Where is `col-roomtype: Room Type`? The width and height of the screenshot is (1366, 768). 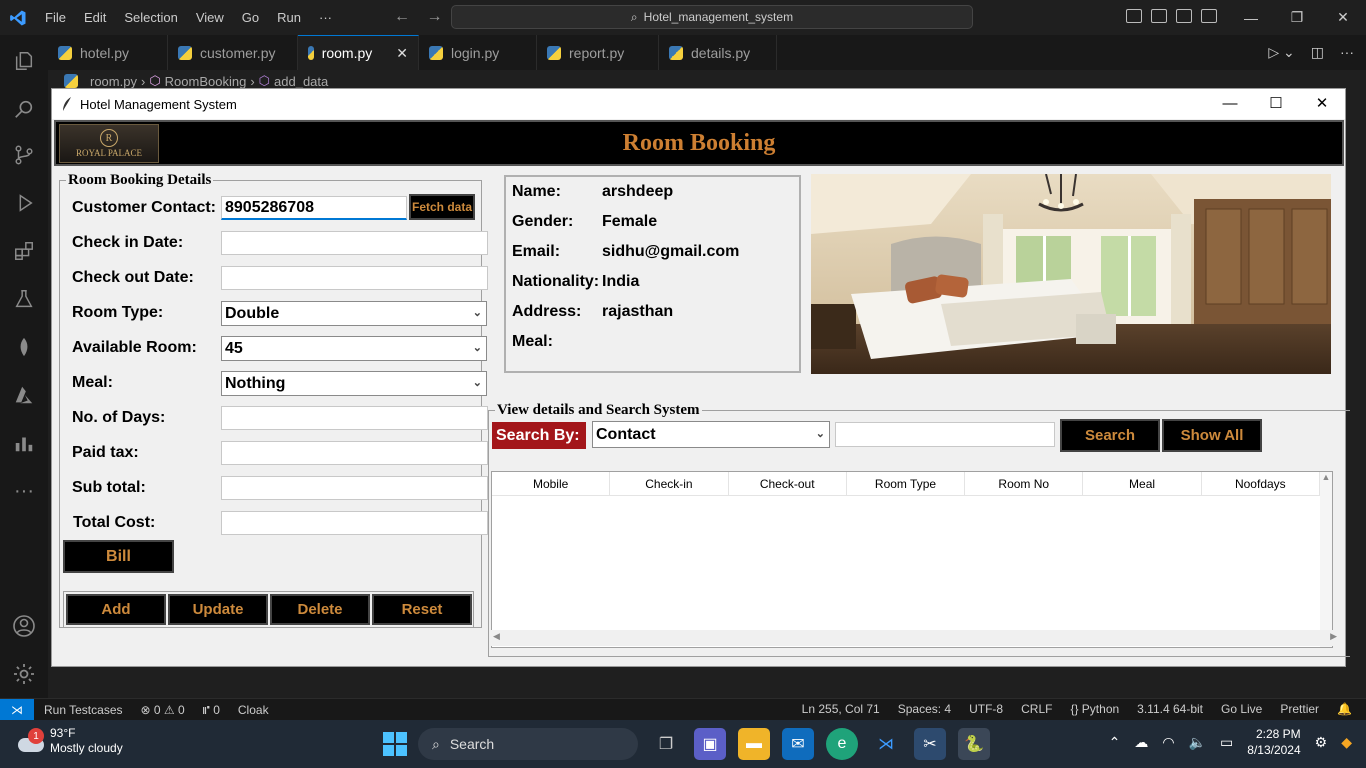
col-roomtype: Room Type is located at coordinates (906, 483).